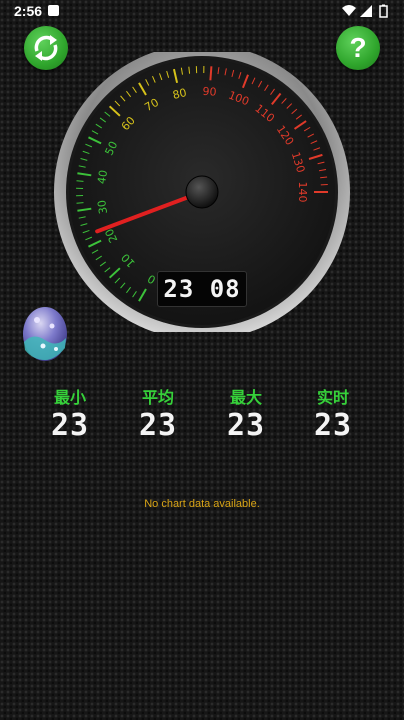  Describe the element at coordinates (383, 11) in the screenshot. I see `battery-icon` at that location.